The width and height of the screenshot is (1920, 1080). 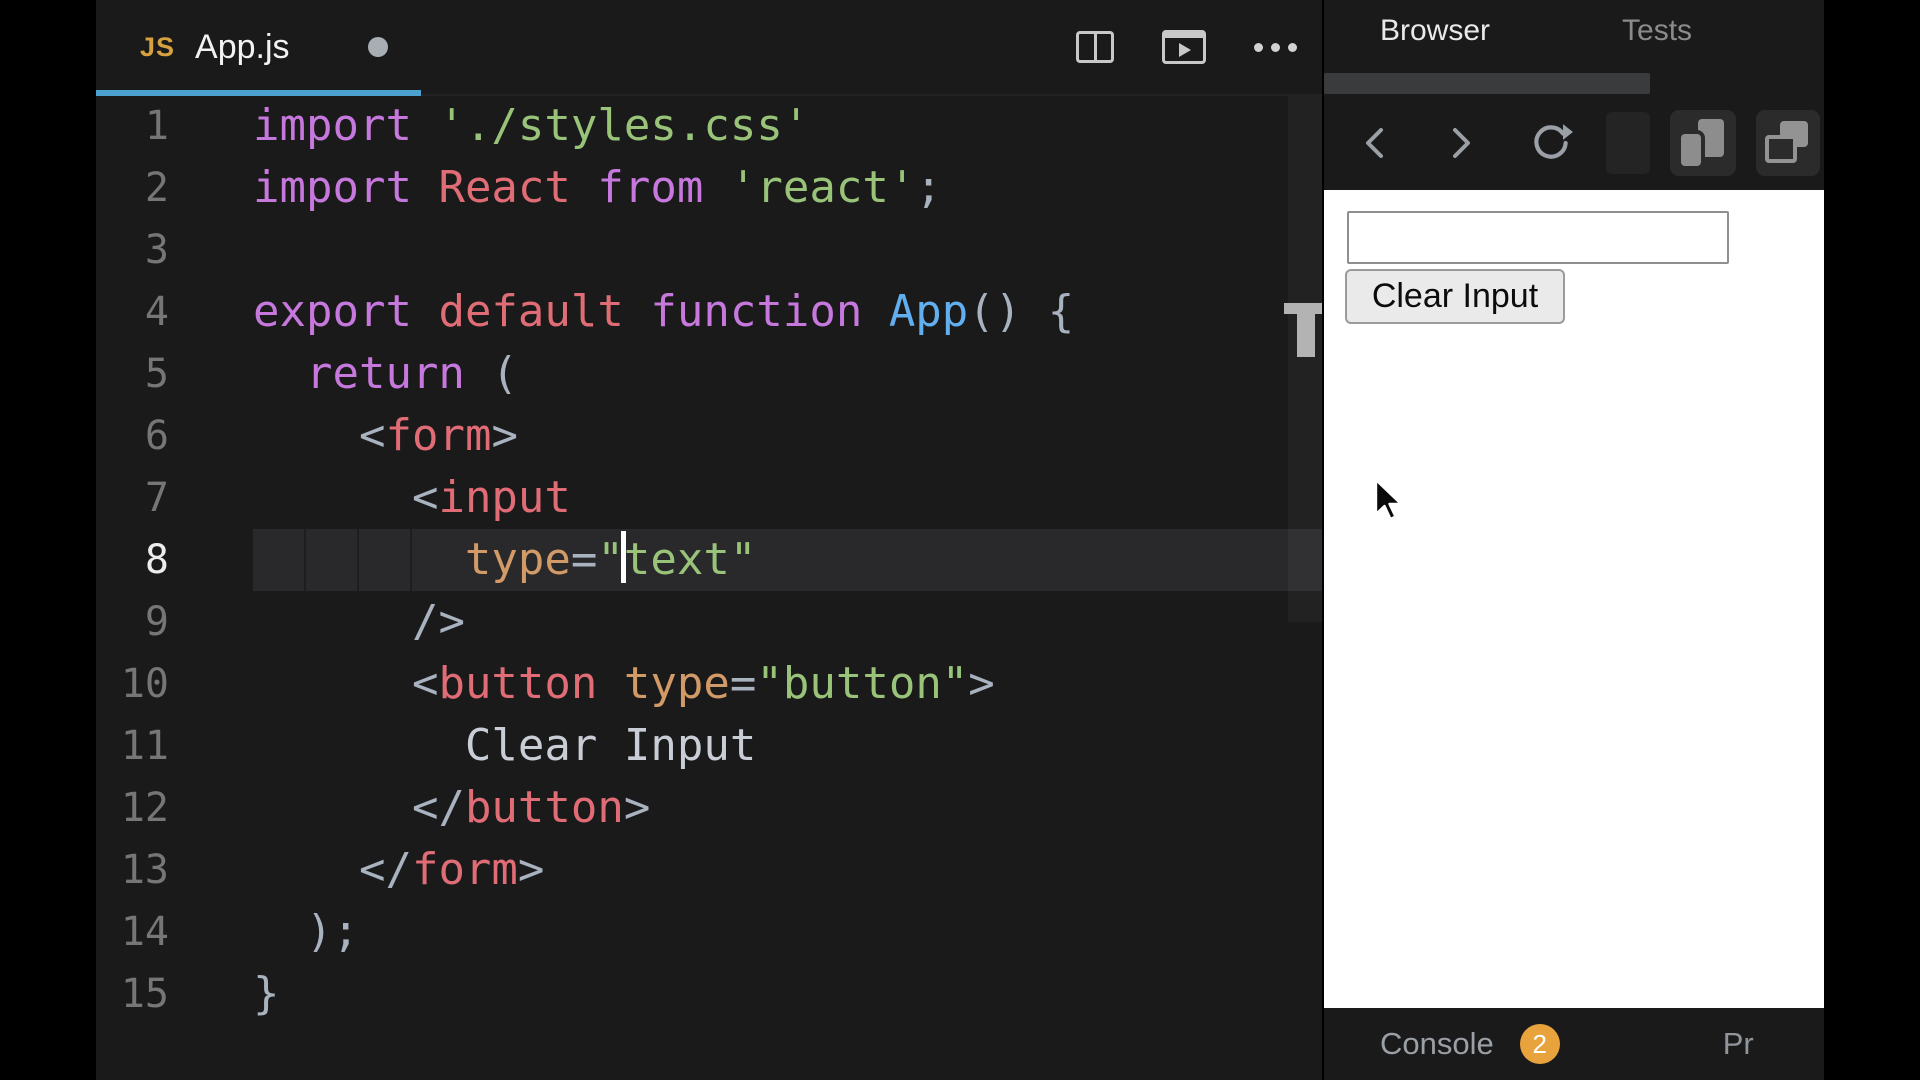 What do you see at coordinates (156, 498) in the screenshot?
I see `line-number: 7` at bounding box center [156, 498].